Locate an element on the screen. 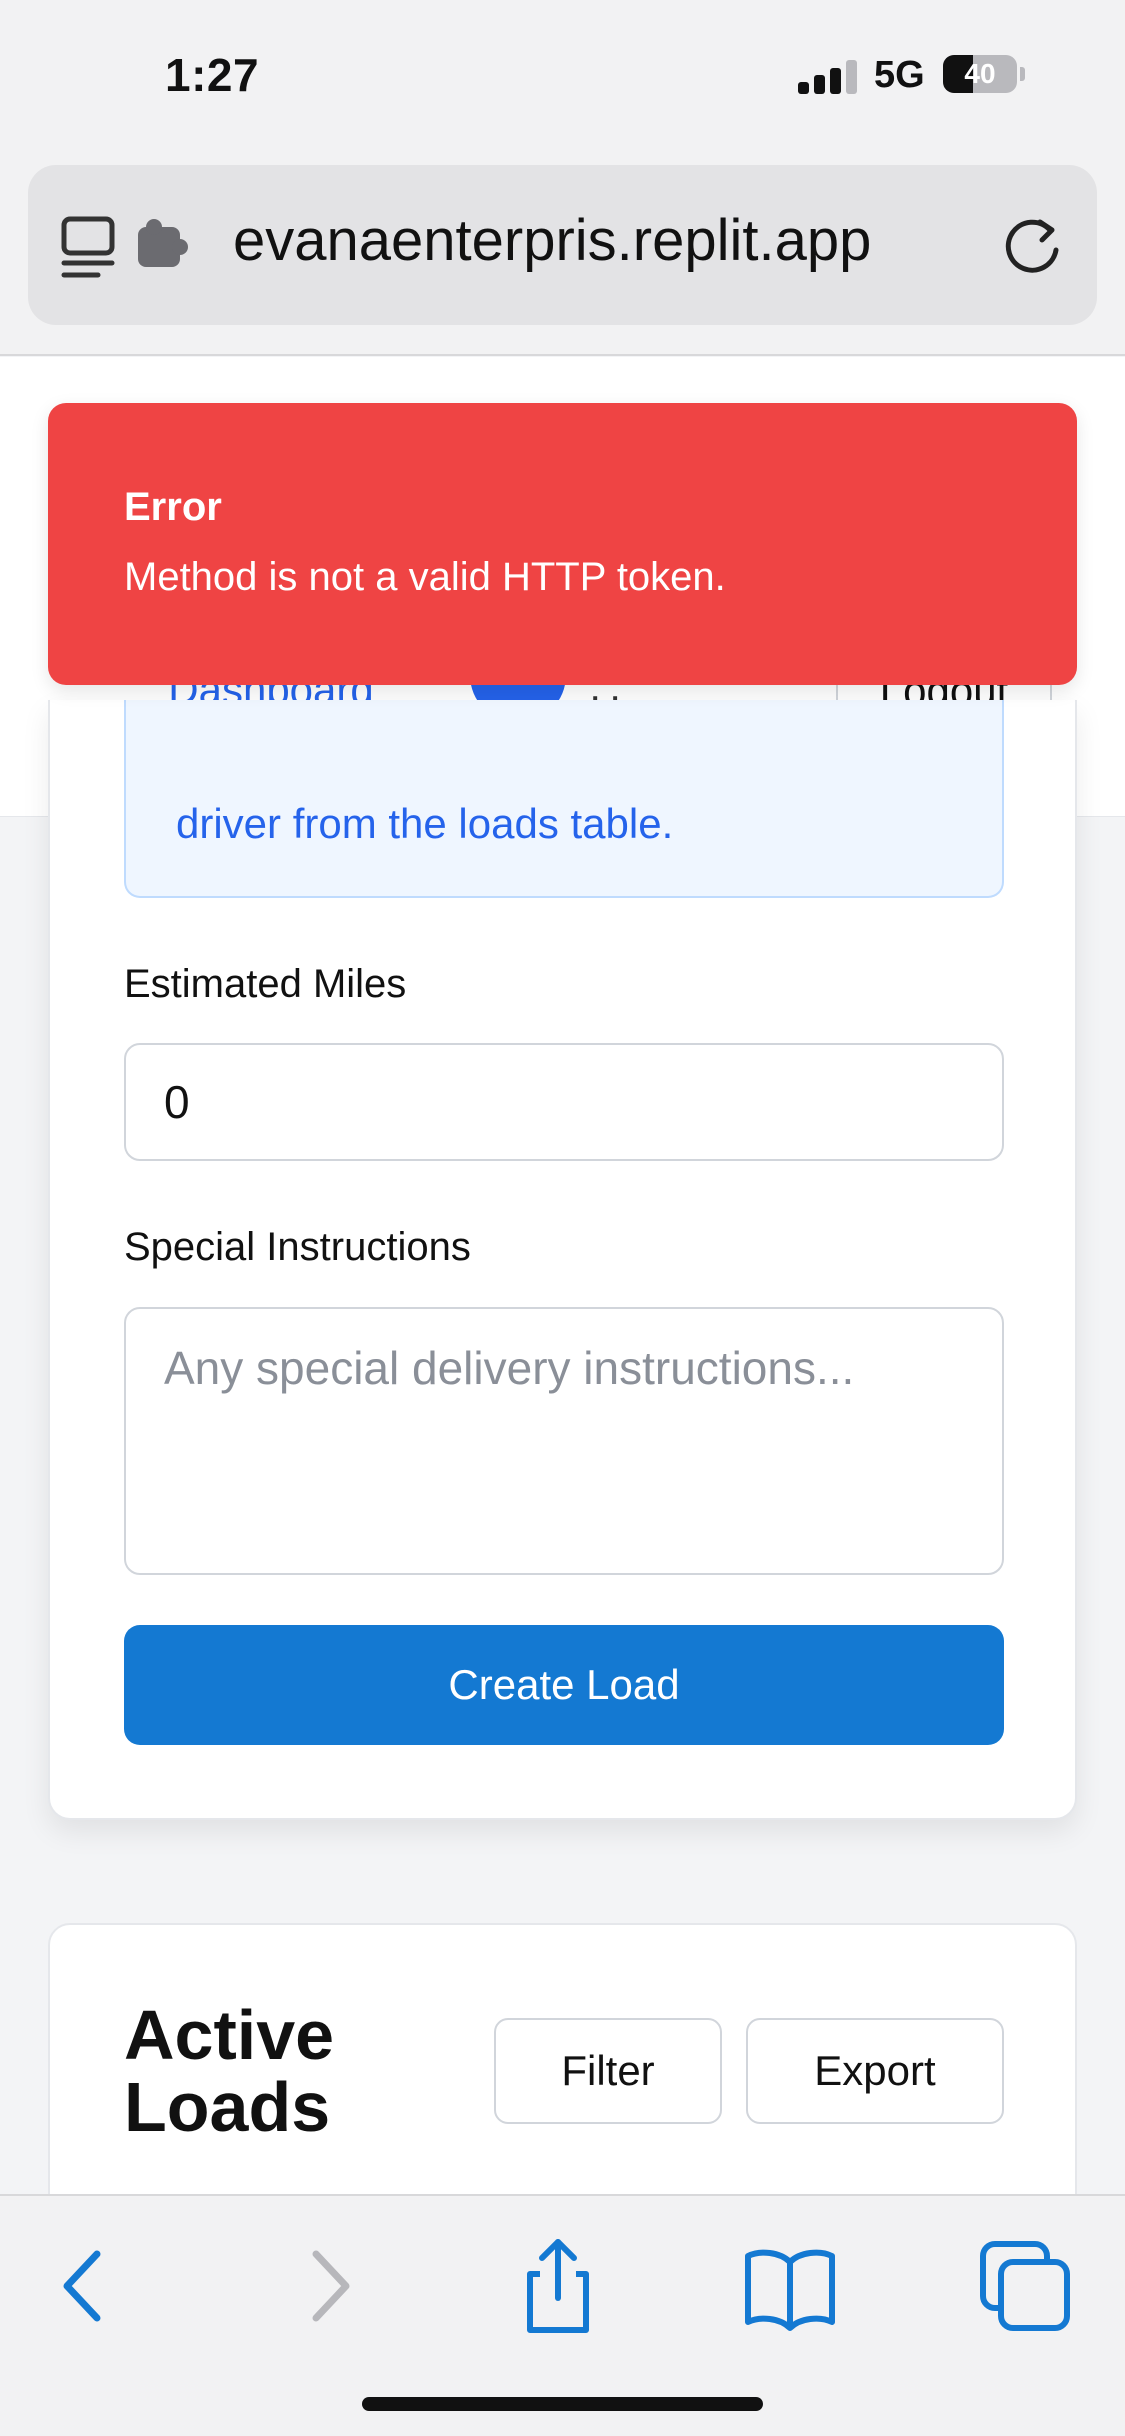 This screenshot has height=2436, width=1125. network-type: 5G is located at coordinates (899, 75).